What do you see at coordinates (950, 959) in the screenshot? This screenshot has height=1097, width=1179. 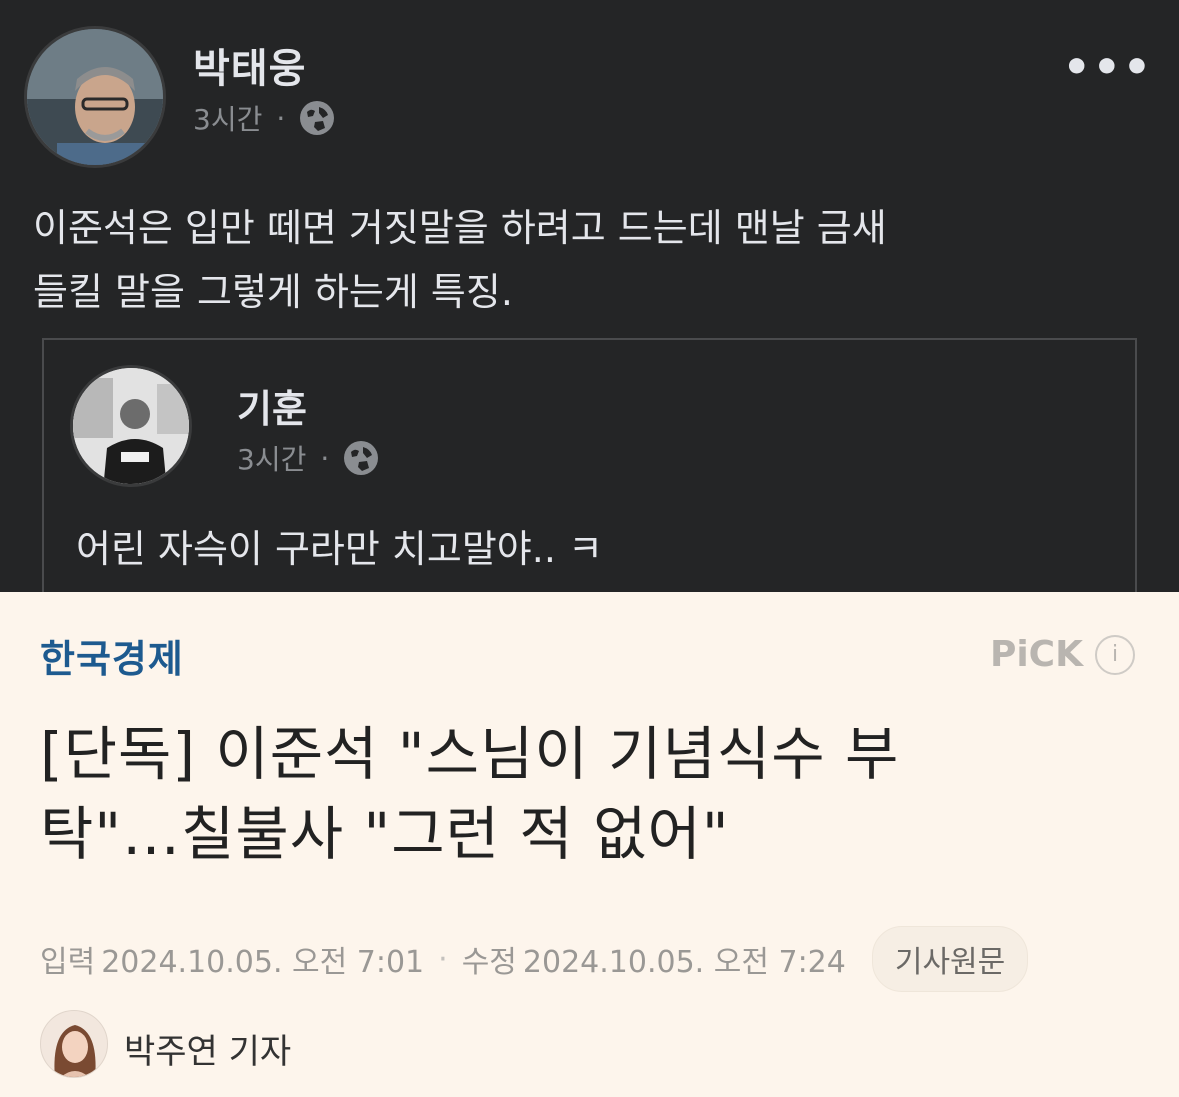 I see `original-article-button: 기사원문` at bounding box center [950, 959].